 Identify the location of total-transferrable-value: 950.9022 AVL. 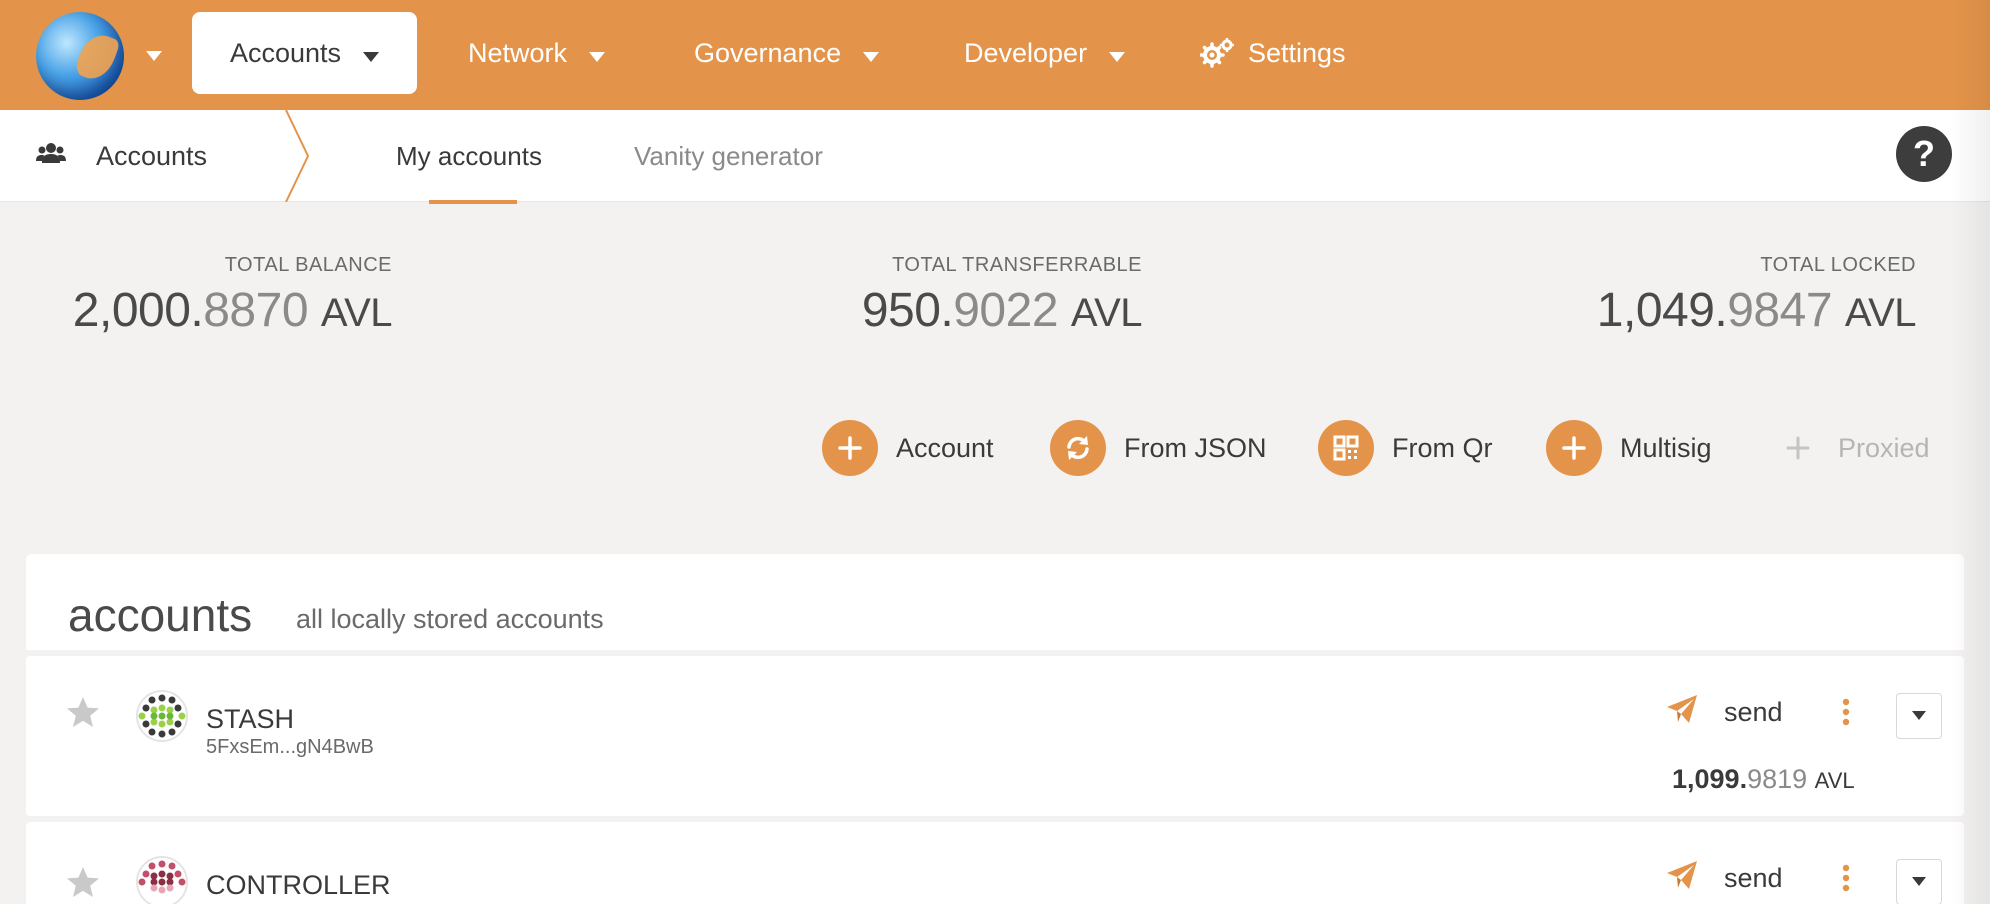
(989, 310).